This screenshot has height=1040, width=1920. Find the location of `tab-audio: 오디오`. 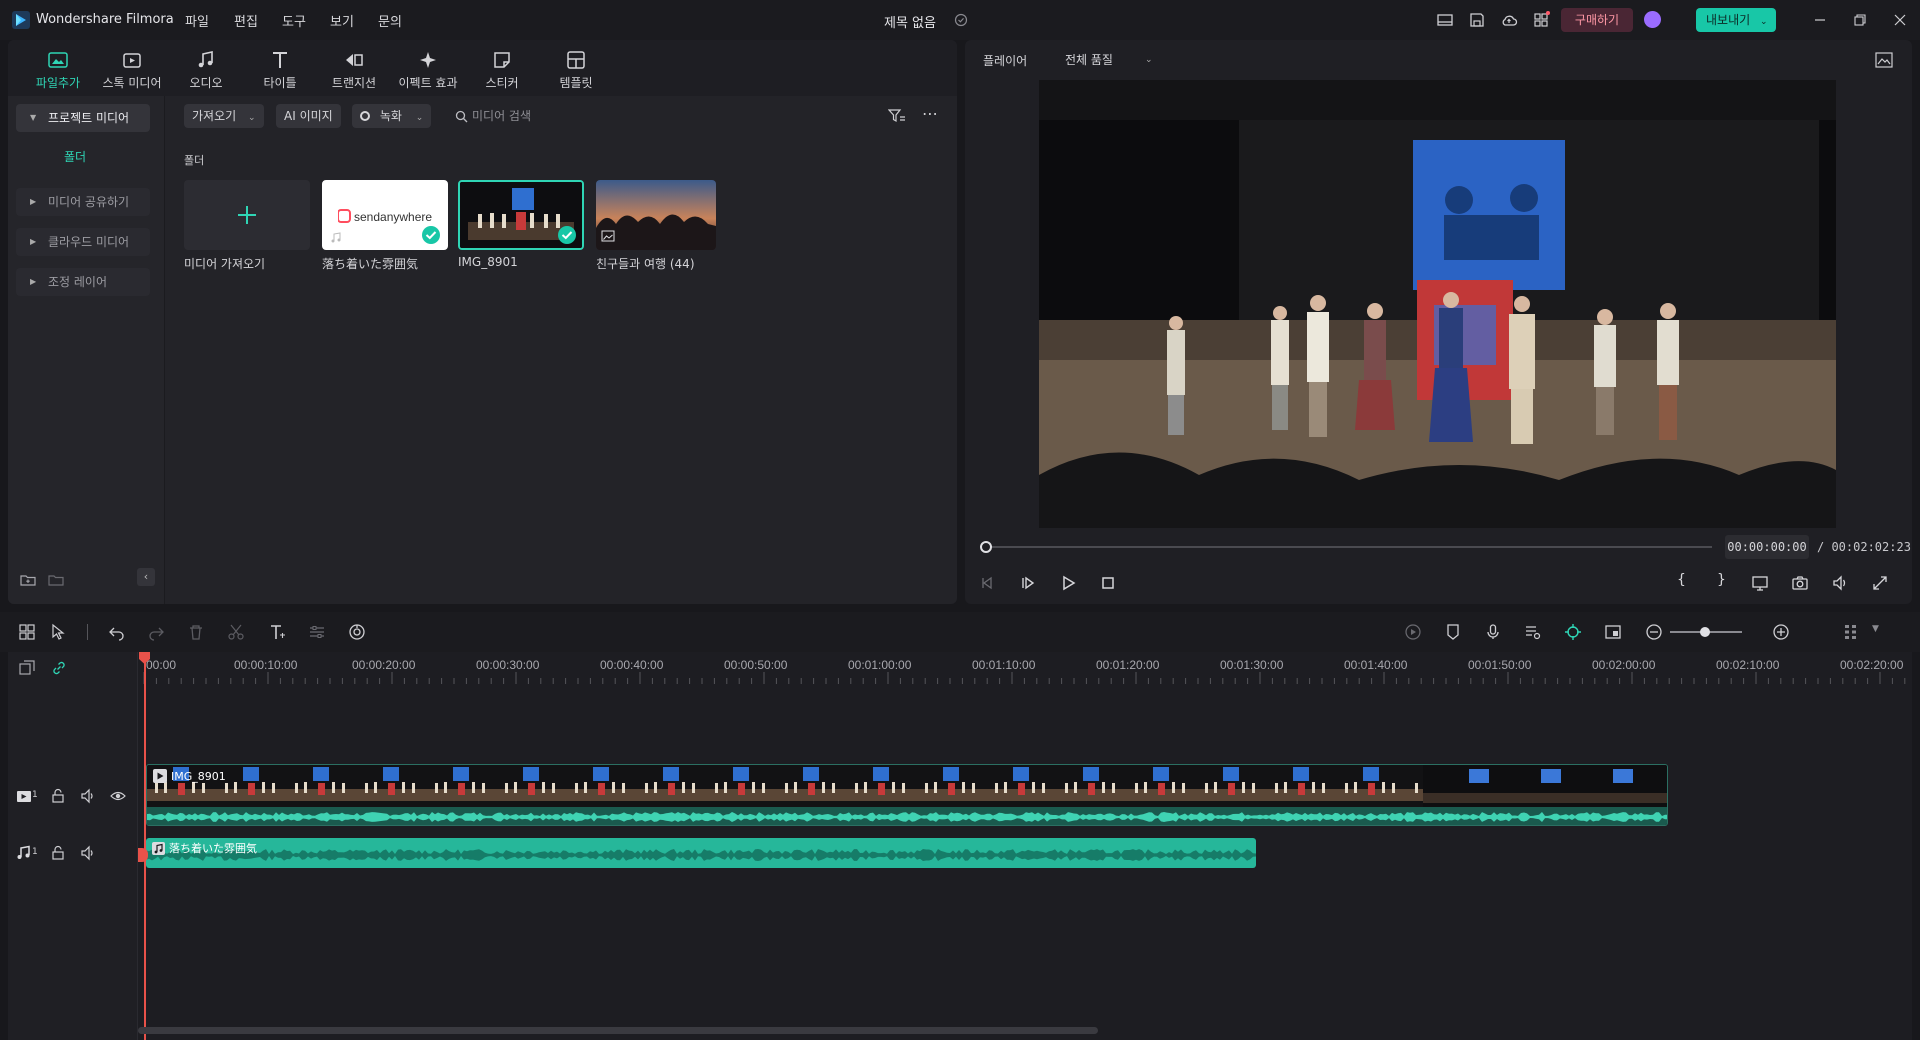

tab-audio: 오디오 is located at coordinates (206, 68).